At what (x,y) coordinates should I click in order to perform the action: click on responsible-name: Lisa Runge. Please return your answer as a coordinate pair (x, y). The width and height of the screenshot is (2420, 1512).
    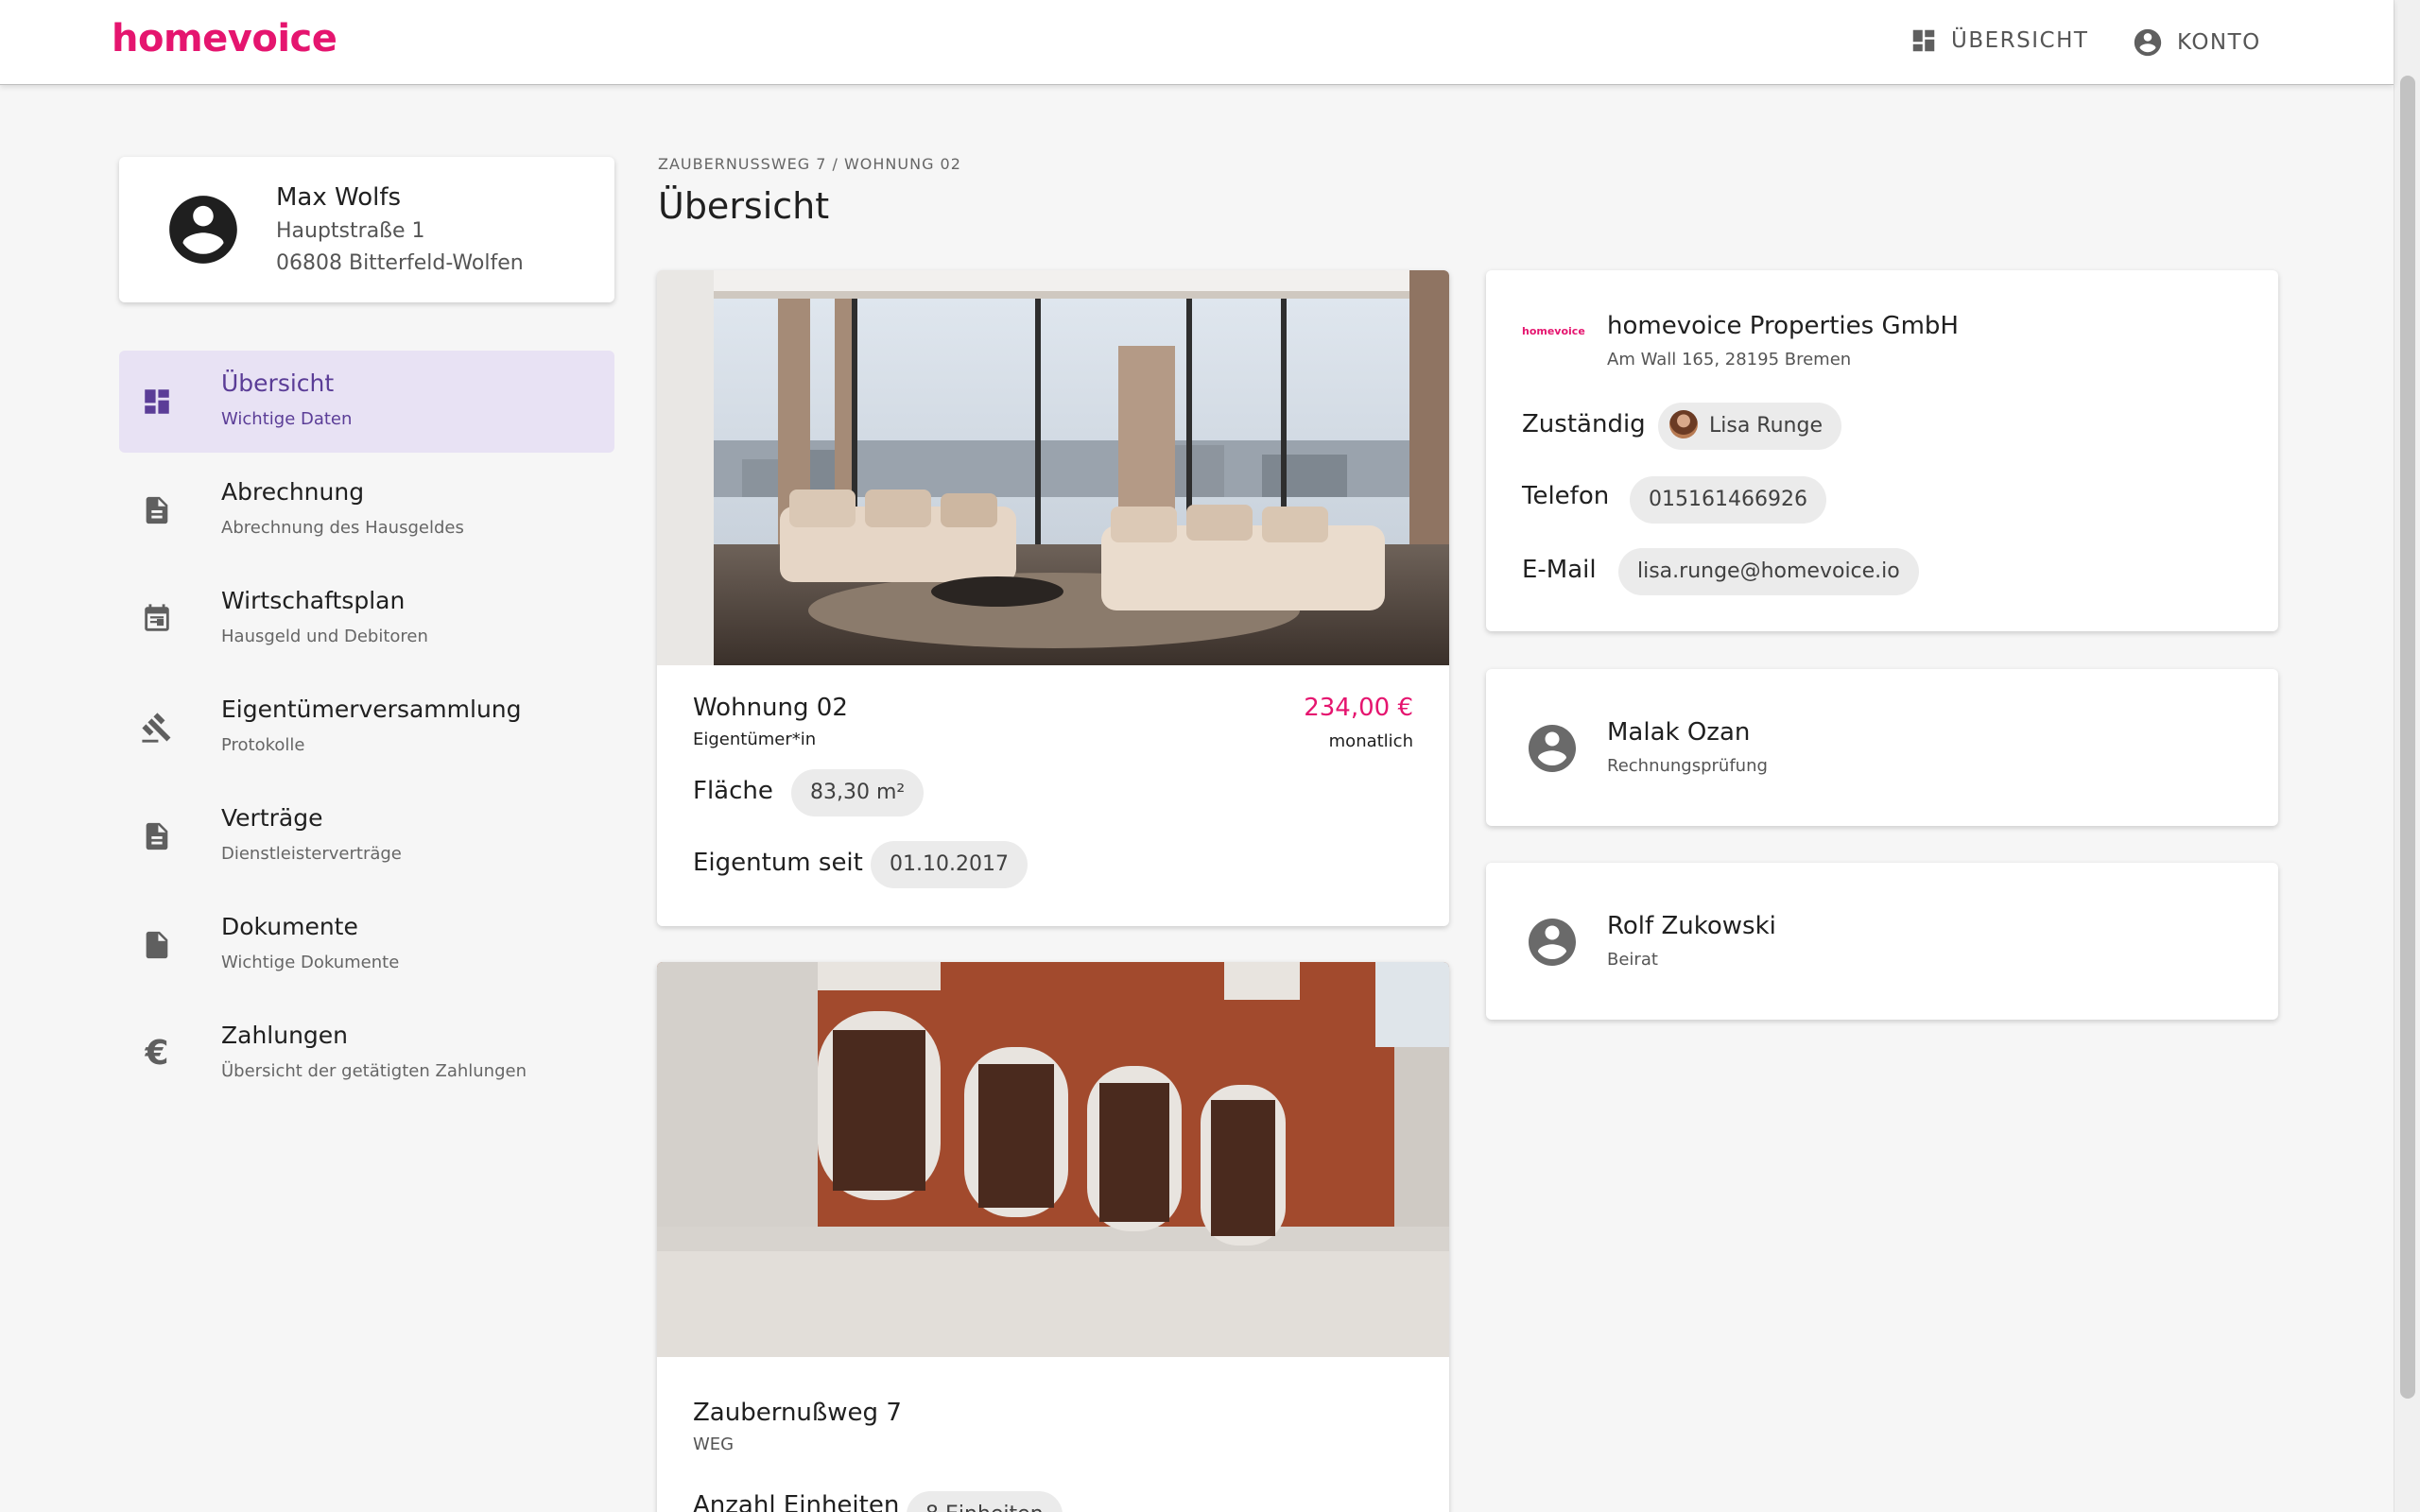
    Looking at the image, I should click on (1766, 426).